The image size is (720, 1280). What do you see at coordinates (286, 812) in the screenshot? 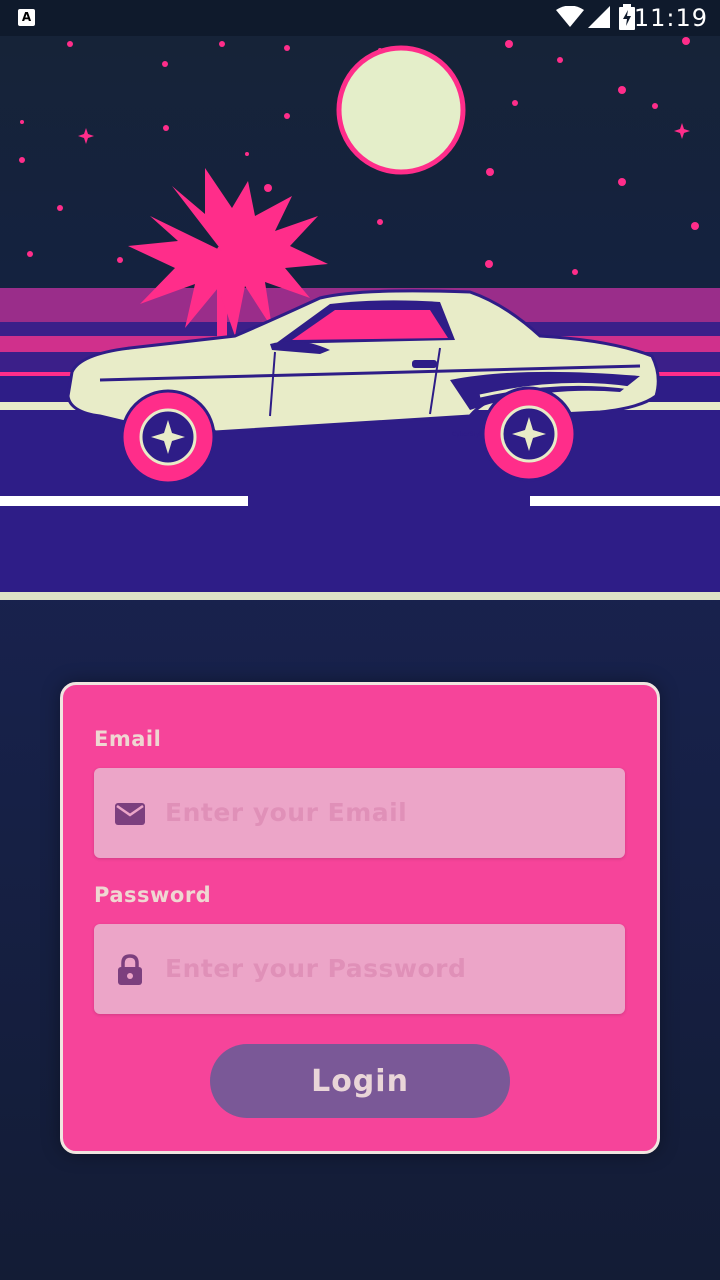
I see `email-placeholder: Enter your Email` at bounding box center [286, 812].